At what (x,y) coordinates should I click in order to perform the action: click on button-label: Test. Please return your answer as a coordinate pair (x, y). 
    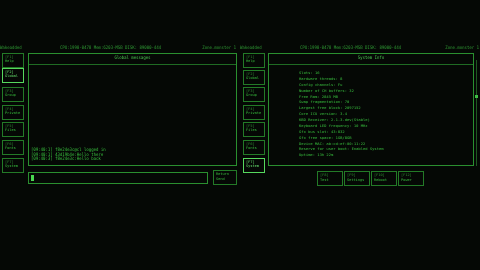
    Looking at the image, I should click on (324, 179).